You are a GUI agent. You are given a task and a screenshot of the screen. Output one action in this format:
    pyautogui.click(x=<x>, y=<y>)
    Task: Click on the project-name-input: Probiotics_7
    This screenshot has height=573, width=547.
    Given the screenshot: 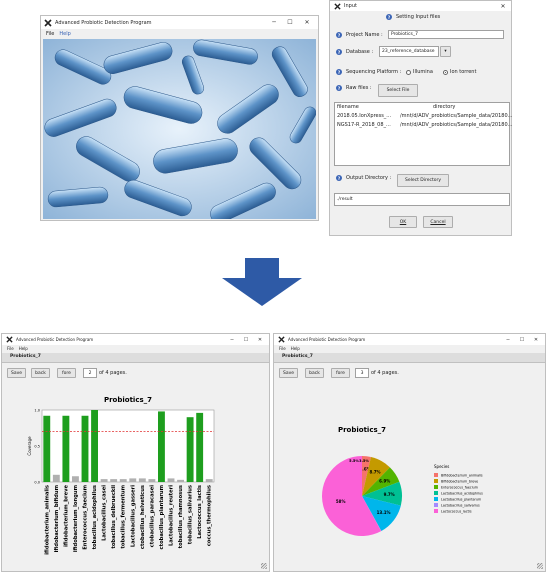 What is the action you would take?
    pyautogui.click(x=446, y=34)
    